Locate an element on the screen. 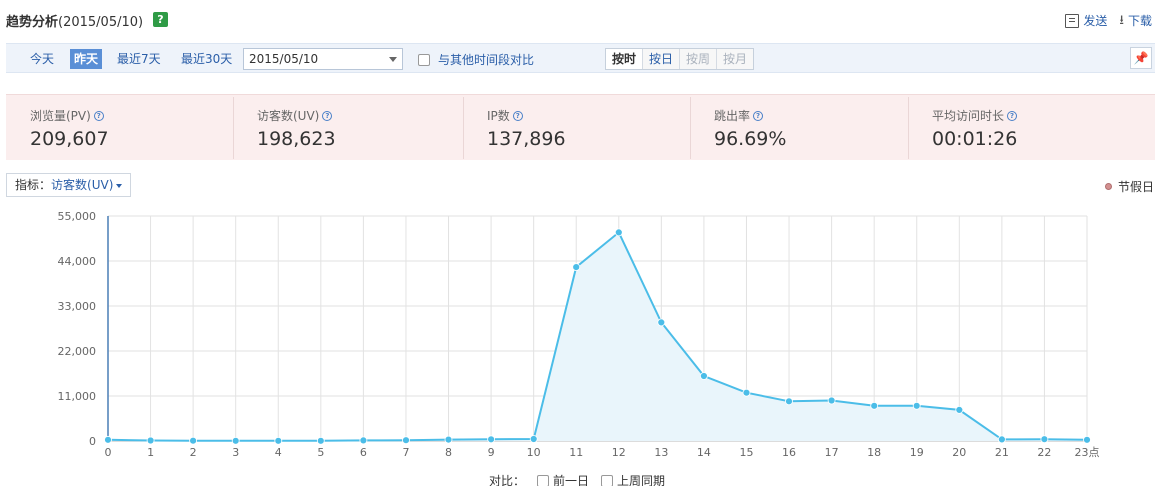 Image resolution: width=1158 pixels, height=486 pixels. granularity-month: 按月 is located at coordinates (735, 59).